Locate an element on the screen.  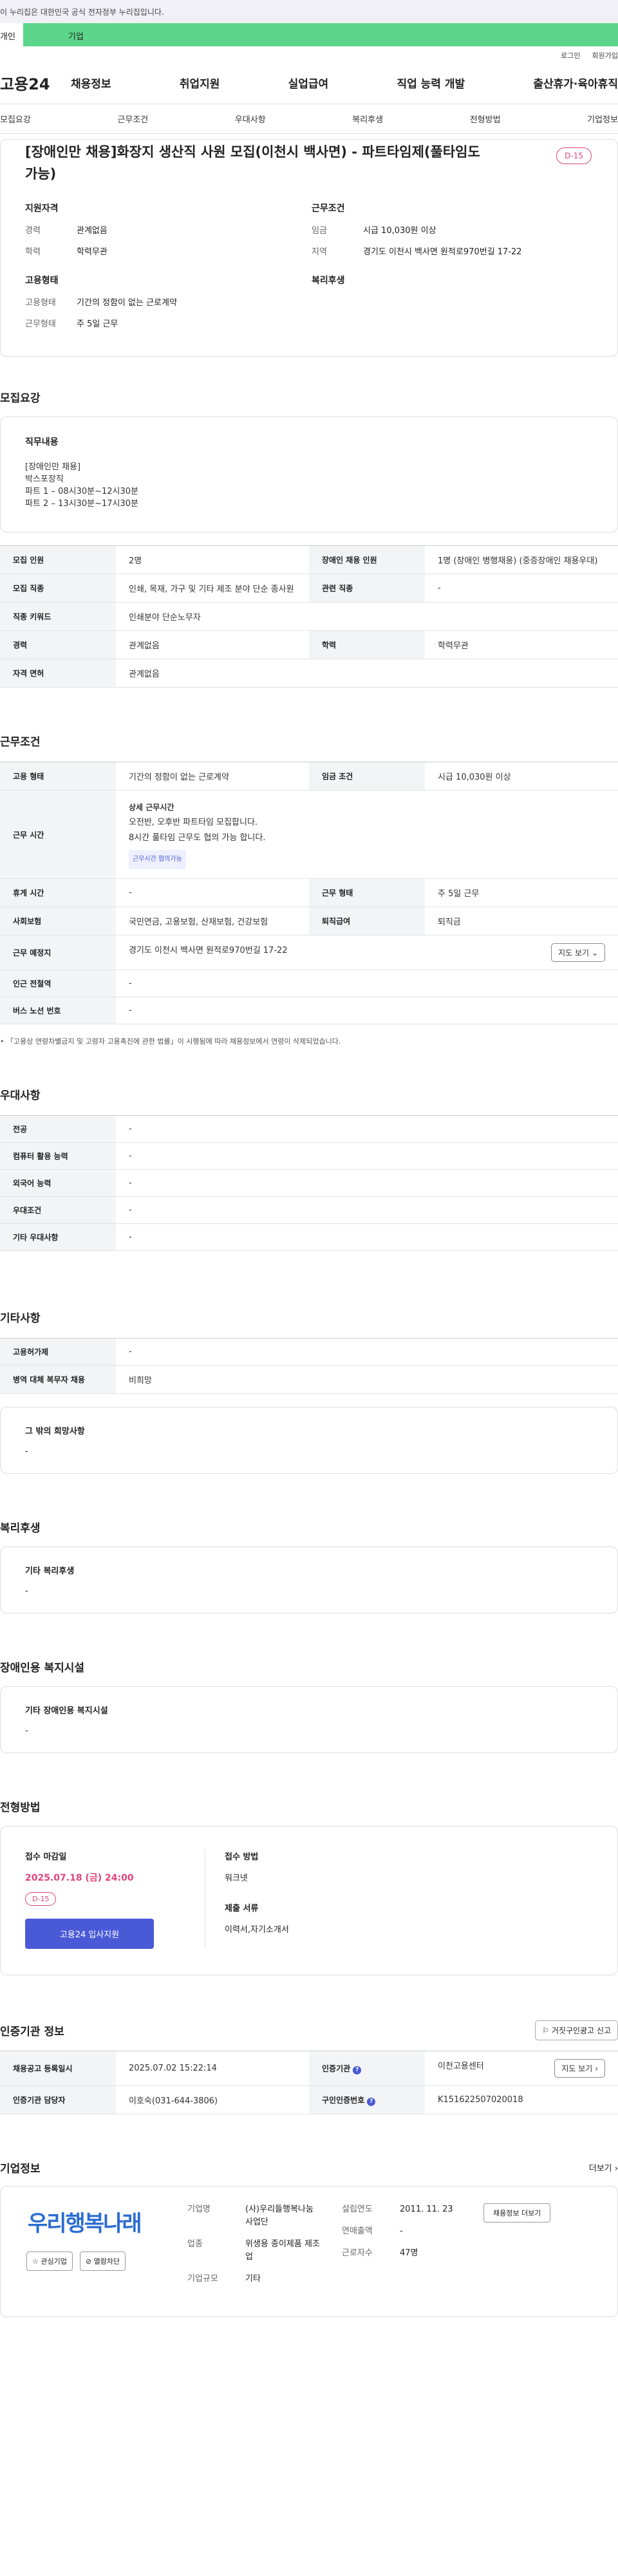
pref-table: 전공 - 컴퓨터 활용 능력 - 외국어 능력 - 우대조건 - 기타 우대사항 - is located at coordinates (309, 1183).